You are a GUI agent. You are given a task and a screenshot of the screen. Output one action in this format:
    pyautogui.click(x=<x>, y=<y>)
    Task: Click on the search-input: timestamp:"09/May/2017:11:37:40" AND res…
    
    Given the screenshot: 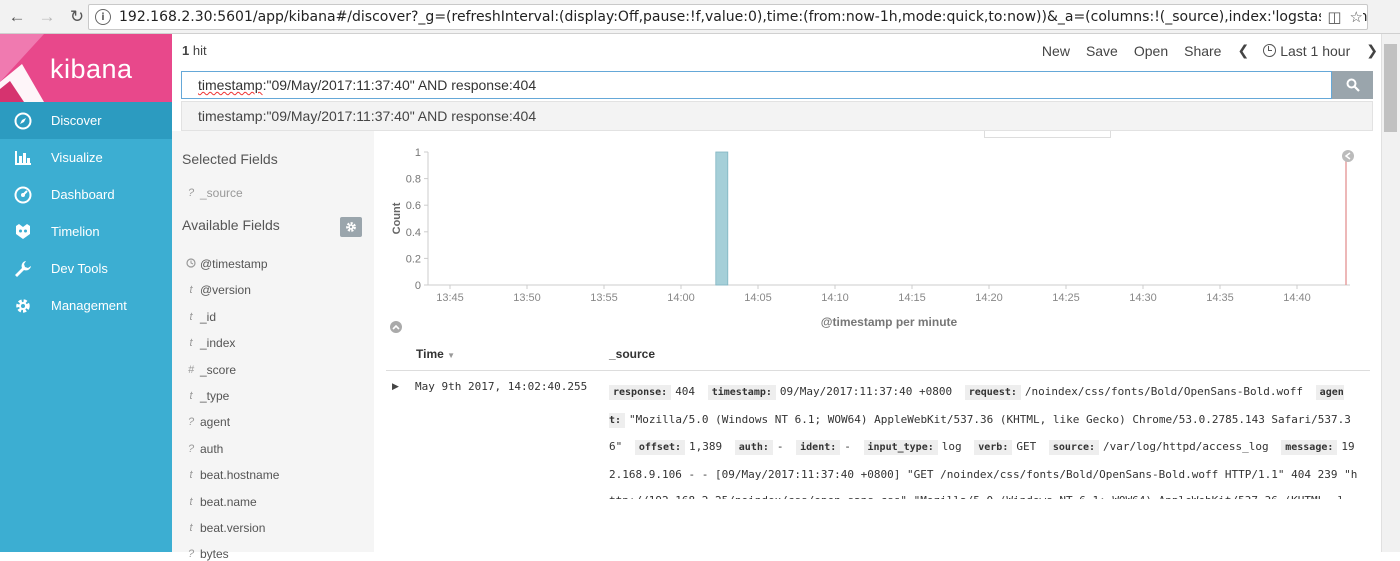 What is the action you would take?
    pyautogui.click(x=756, y=85)
    